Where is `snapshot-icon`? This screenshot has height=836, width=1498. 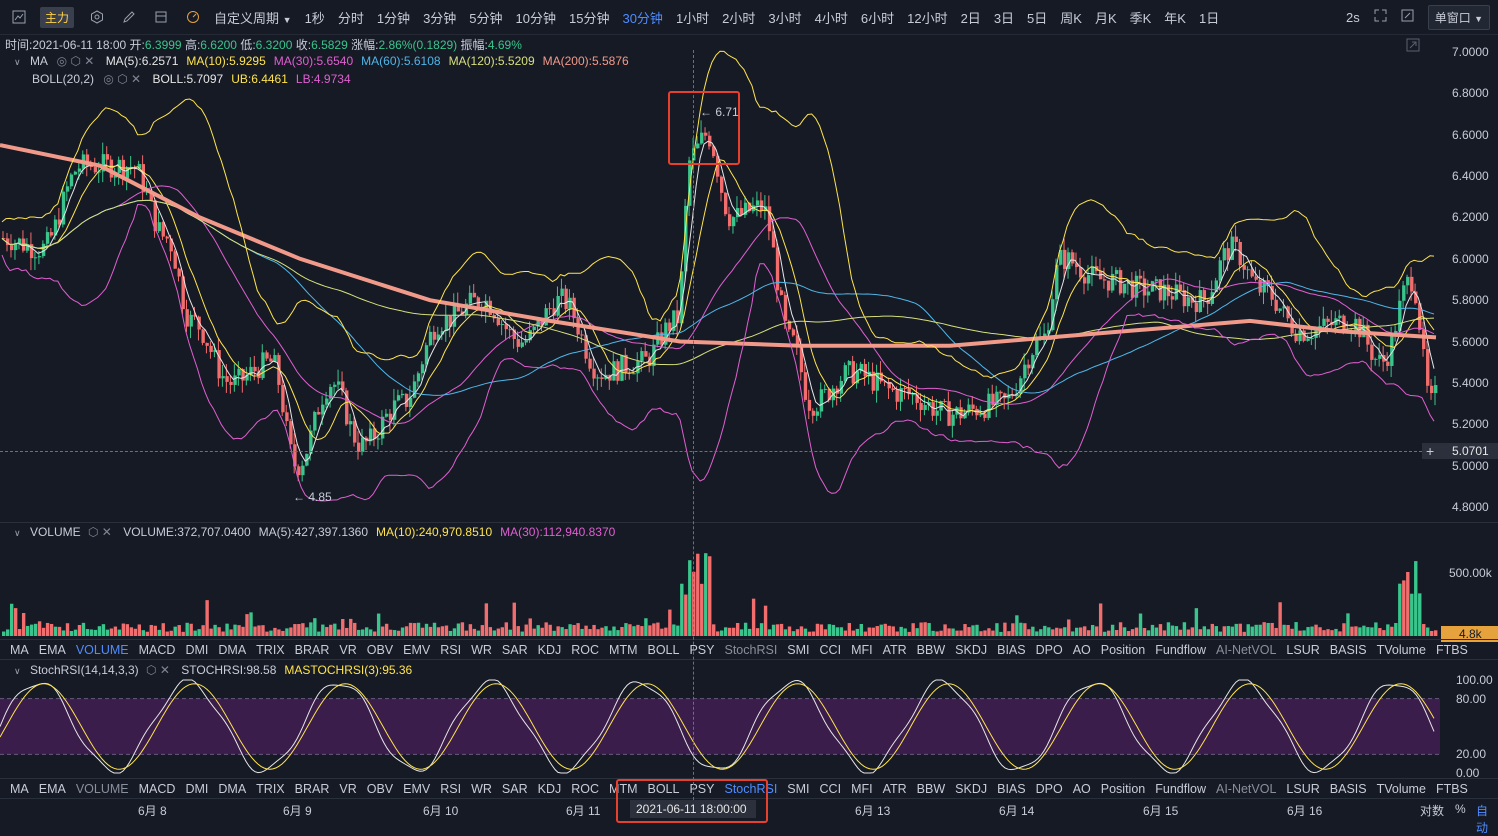
snapshot-icon is located at coordinates (1407, 17).